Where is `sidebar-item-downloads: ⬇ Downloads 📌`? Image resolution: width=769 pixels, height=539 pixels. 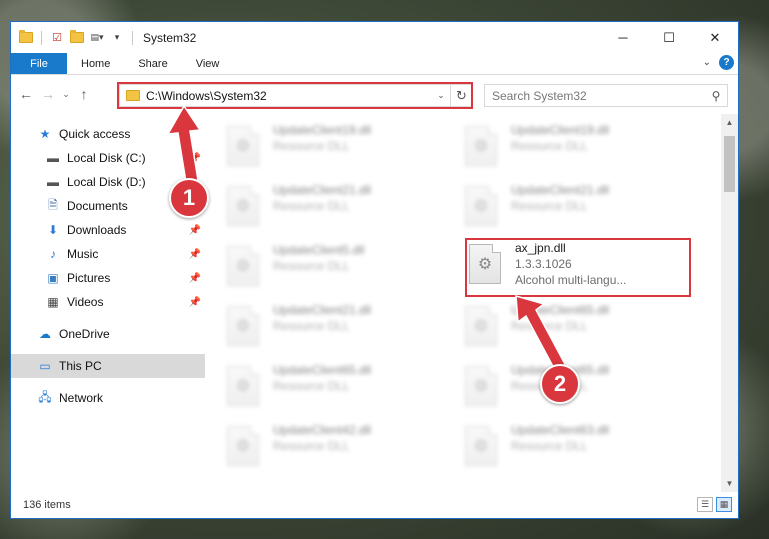 sidebar-item-downloads: ⬇ Downloads 📌 is located at coordinates (108, 230).